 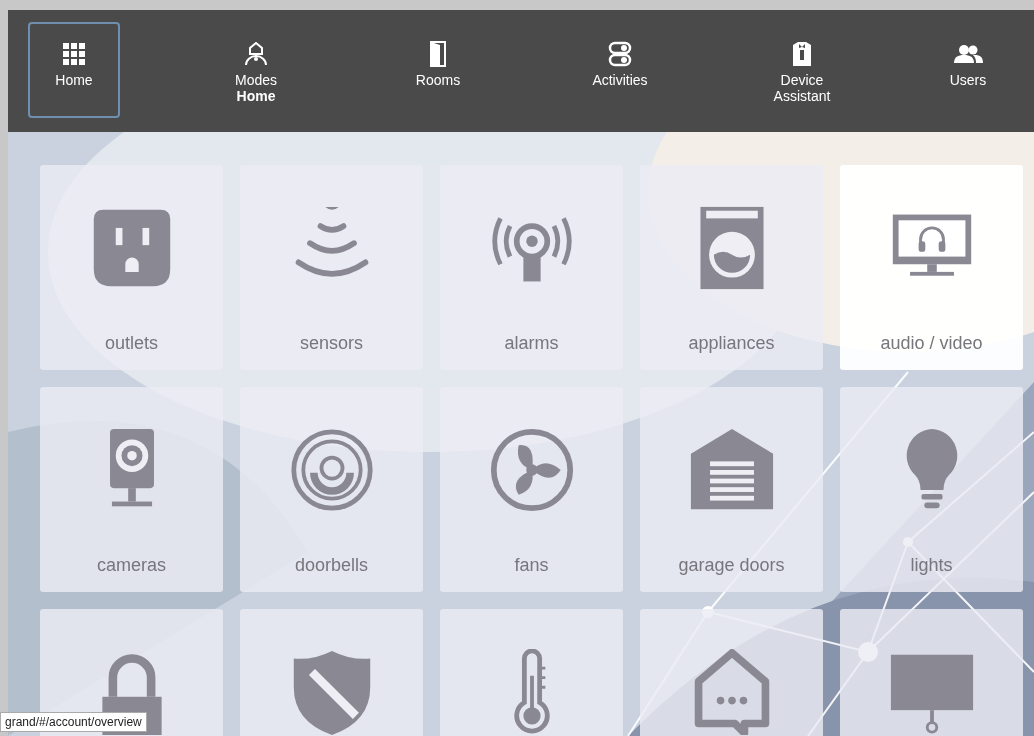 I want to click on category-tile: sensors, so click(x=331, y=267).